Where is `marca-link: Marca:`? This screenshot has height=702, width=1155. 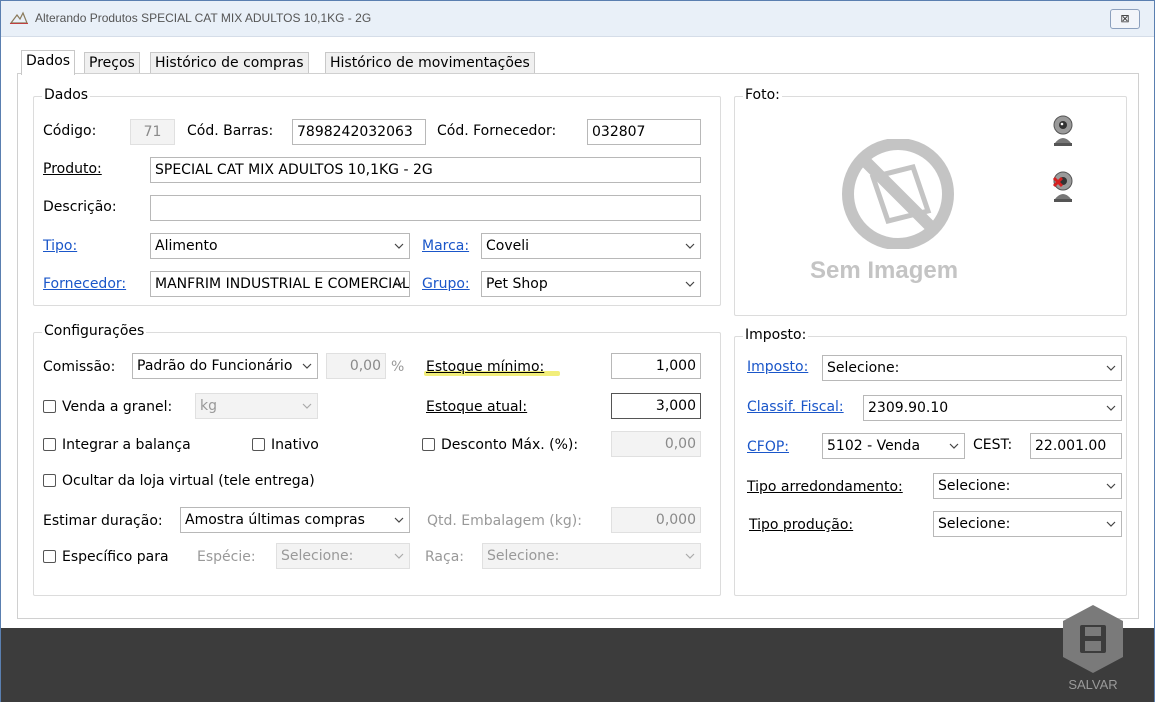
marca-link: Marca: is located at coordinates (445, 246).